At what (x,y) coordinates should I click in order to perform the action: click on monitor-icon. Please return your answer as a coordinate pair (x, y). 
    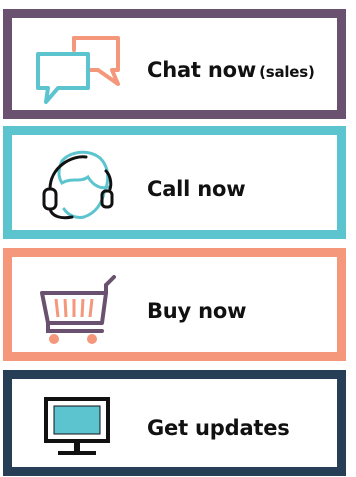
    Looking at the image, I should click on (77, 426).